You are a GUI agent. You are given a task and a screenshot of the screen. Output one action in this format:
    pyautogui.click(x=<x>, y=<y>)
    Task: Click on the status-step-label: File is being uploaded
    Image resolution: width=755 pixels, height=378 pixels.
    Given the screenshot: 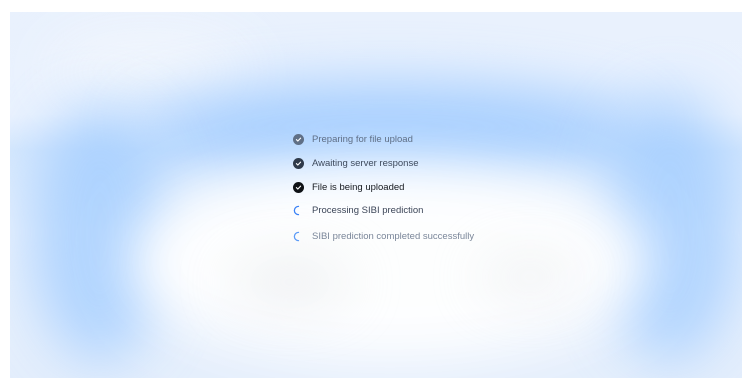 What is the action you would take?
    pyautogui.click(x=358, y=187)
    